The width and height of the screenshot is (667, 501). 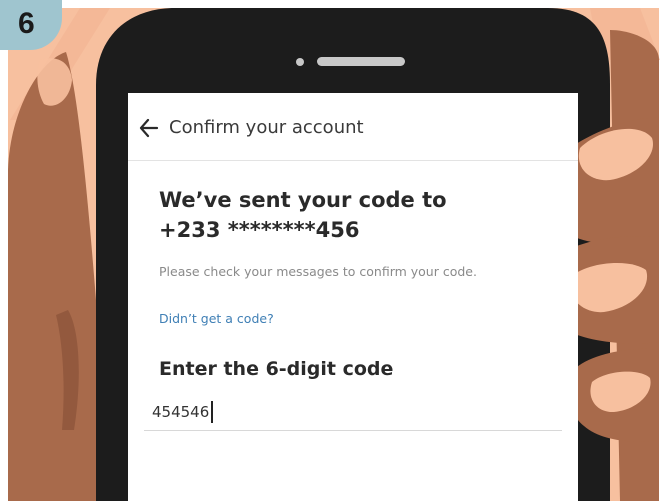 I want to click on app-header: Confirm your account, so click(x=353, y=127).